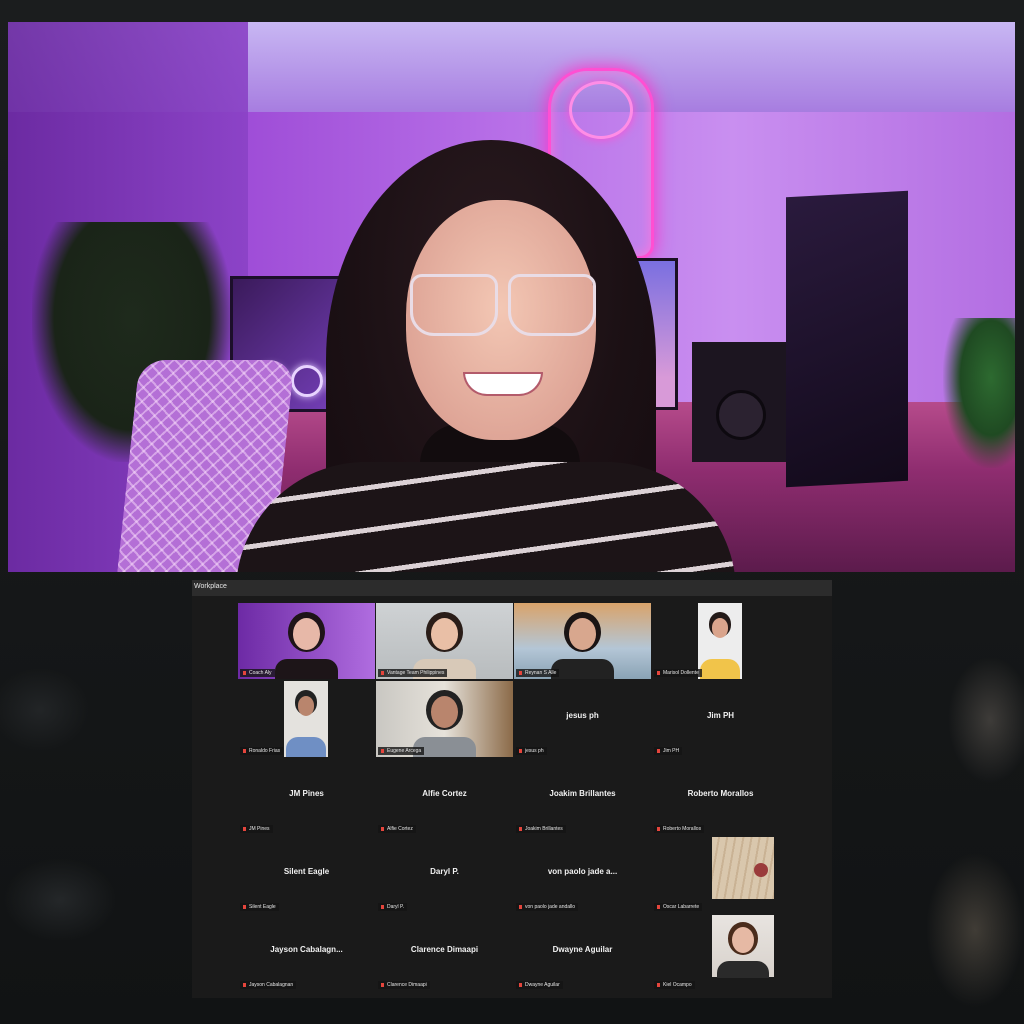 This screenshot has width=1024, height=1024. I want to click on participant-name-tag: Oscar Labarrete, so click(678, 907).